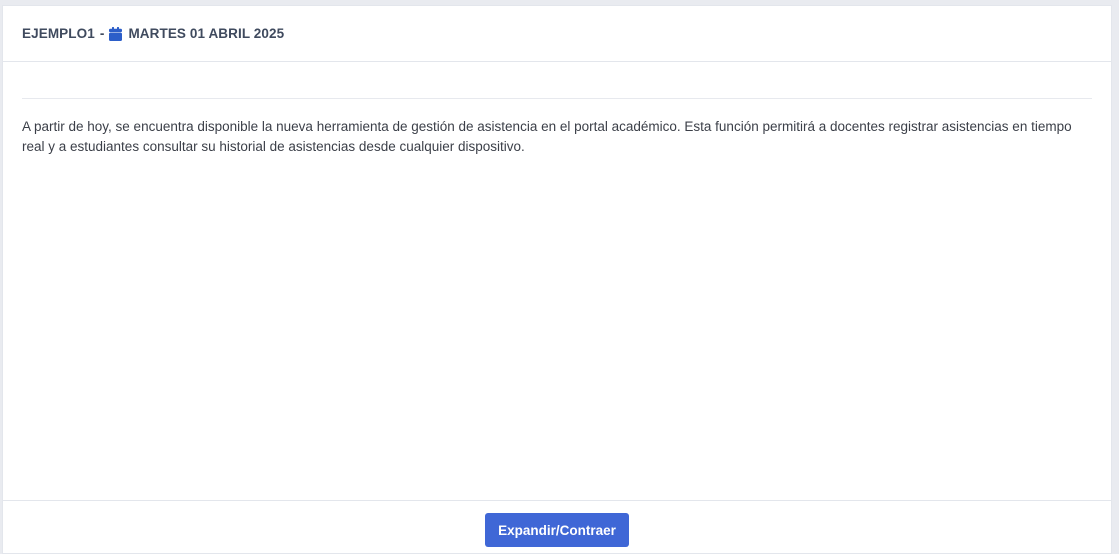 The height and width of the screenshot is (554, 1119). Describe the element at coordinates (58, 33) in the screenshot. I see `announcement-title: EJEMPLO1` at that location.